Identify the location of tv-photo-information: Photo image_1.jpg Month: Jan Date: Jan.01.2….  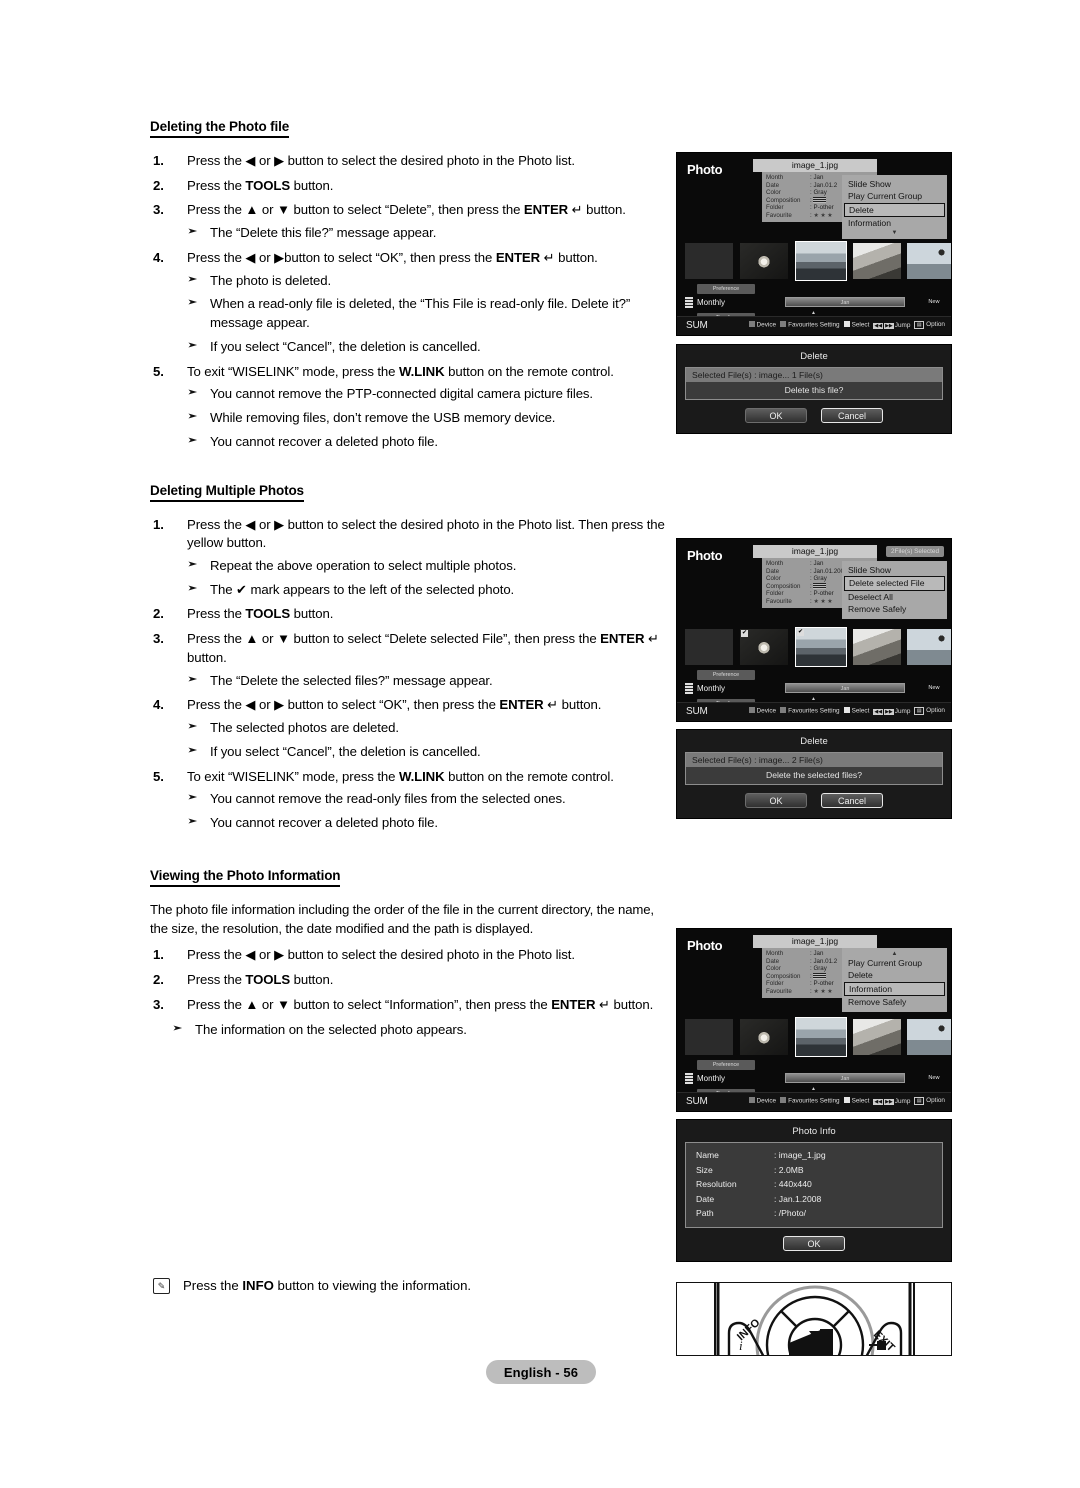
(814, 1020).